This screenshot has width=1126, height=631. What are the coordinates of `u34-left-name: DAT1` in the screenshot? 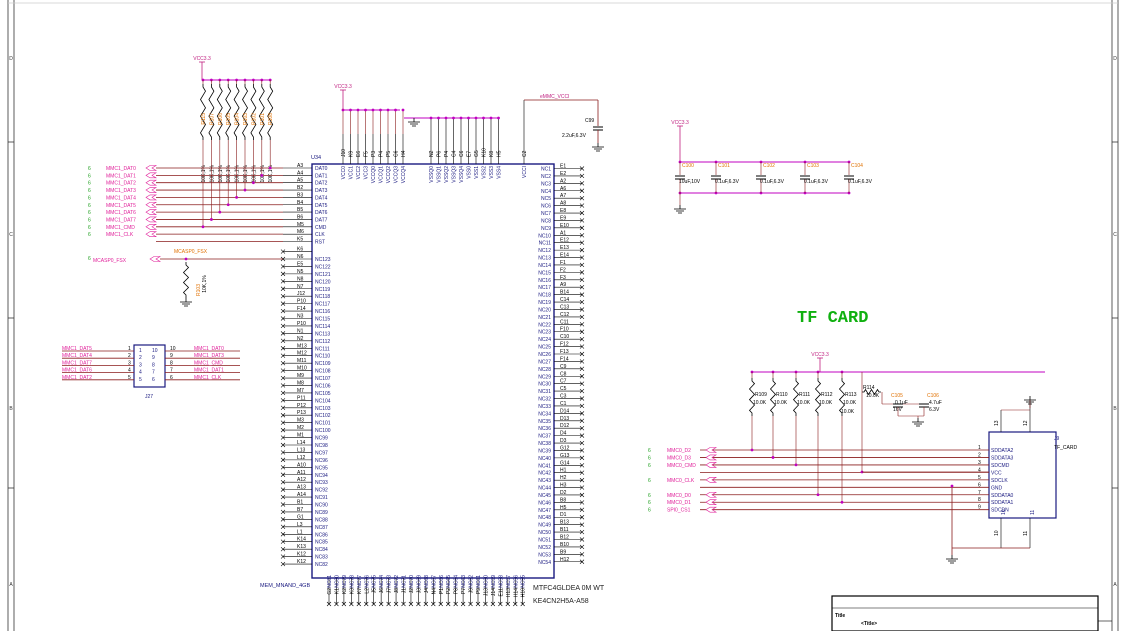 It's located at (321, 176).